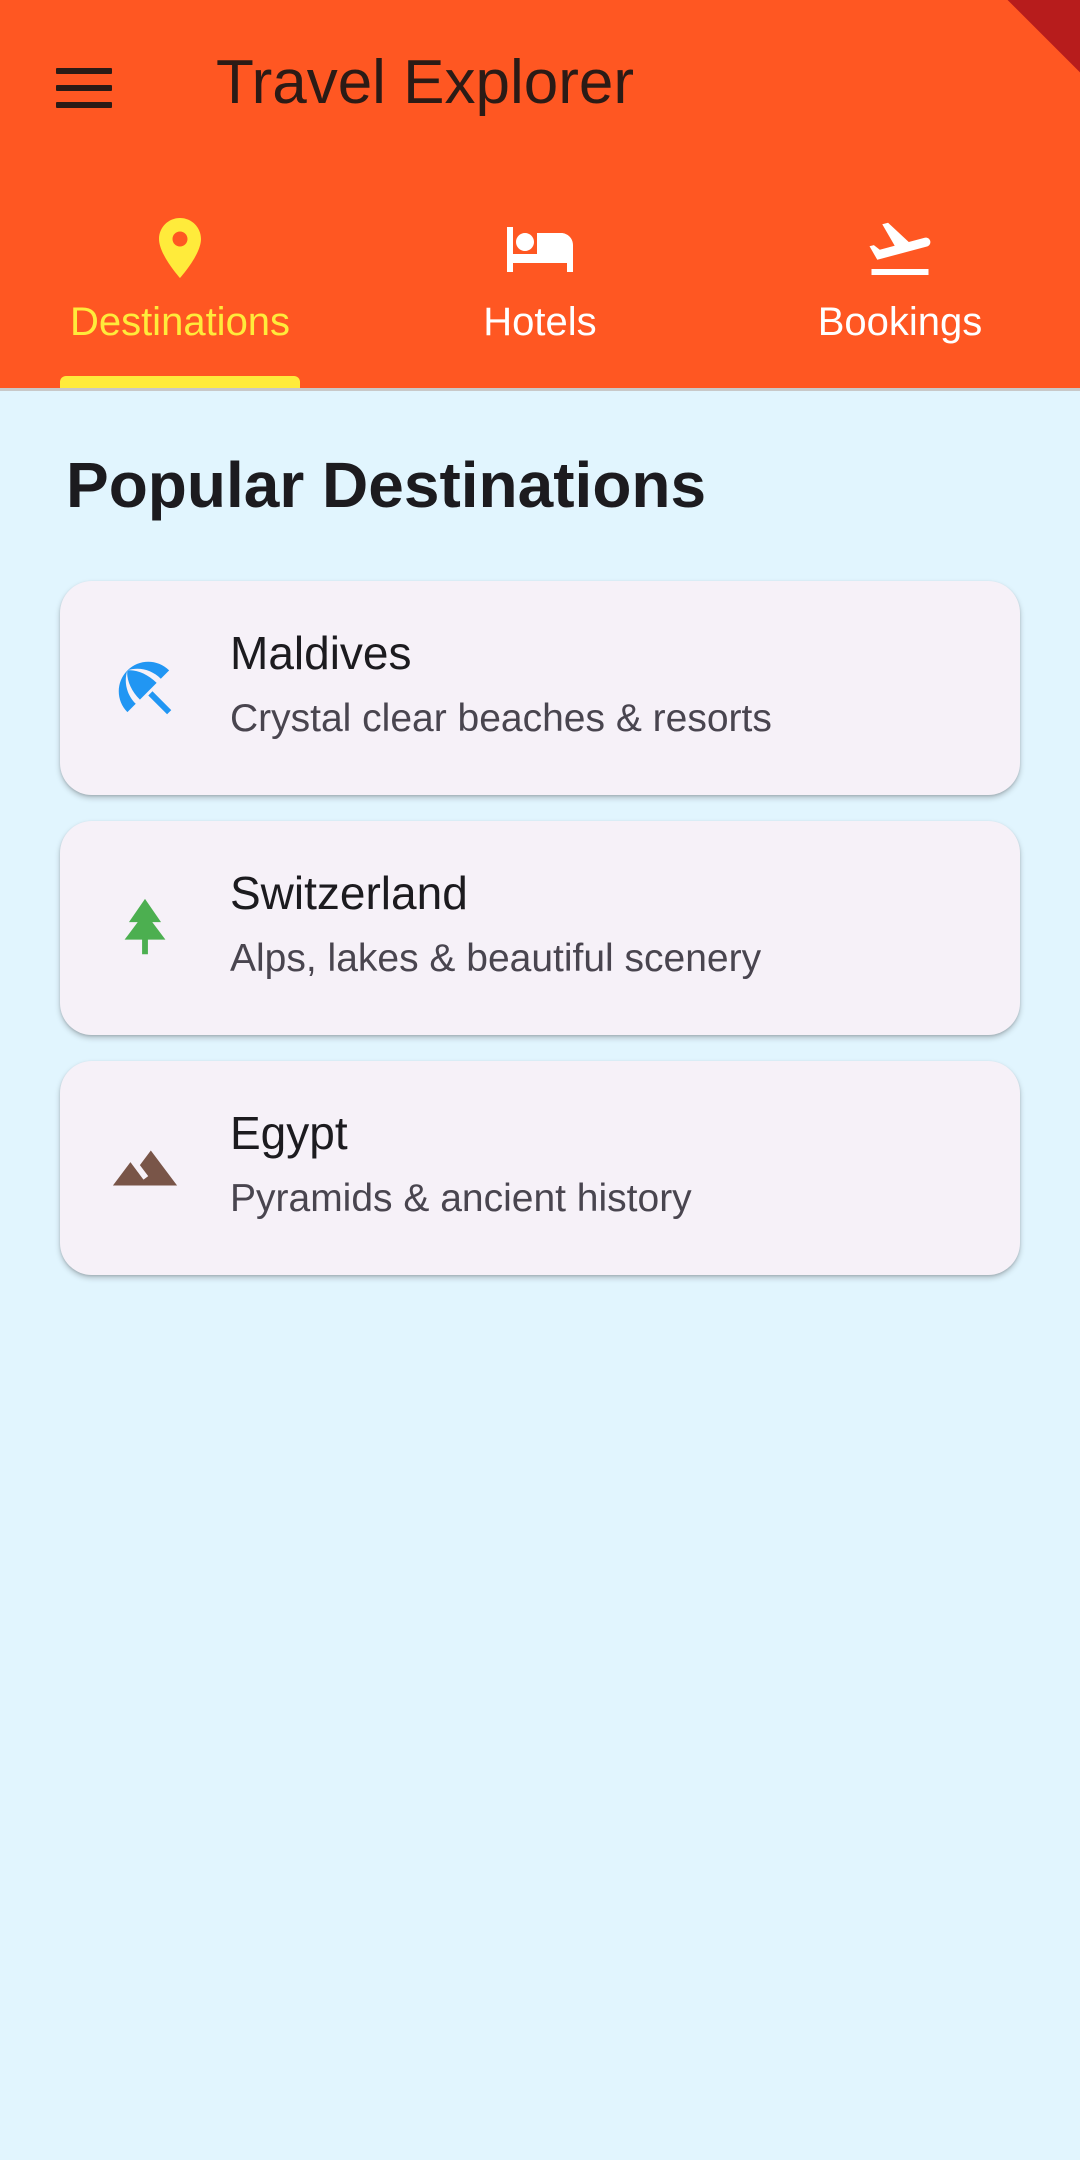 This screenshot has height=2160, width=1080. What do you see at coordinates (501, 718) in the screenshot?
I see `destination-description: Crystal clear beaches & resorts` at bounding box center [501, 718].